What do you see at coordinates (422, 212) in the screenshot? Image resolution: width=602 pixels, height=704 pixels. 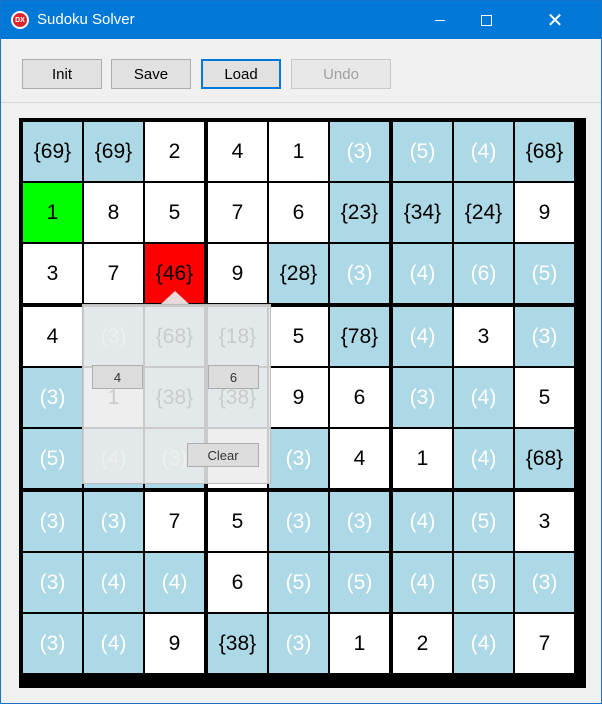 I see `sudoku-cell: {34}` at bounding box center [422, 212].